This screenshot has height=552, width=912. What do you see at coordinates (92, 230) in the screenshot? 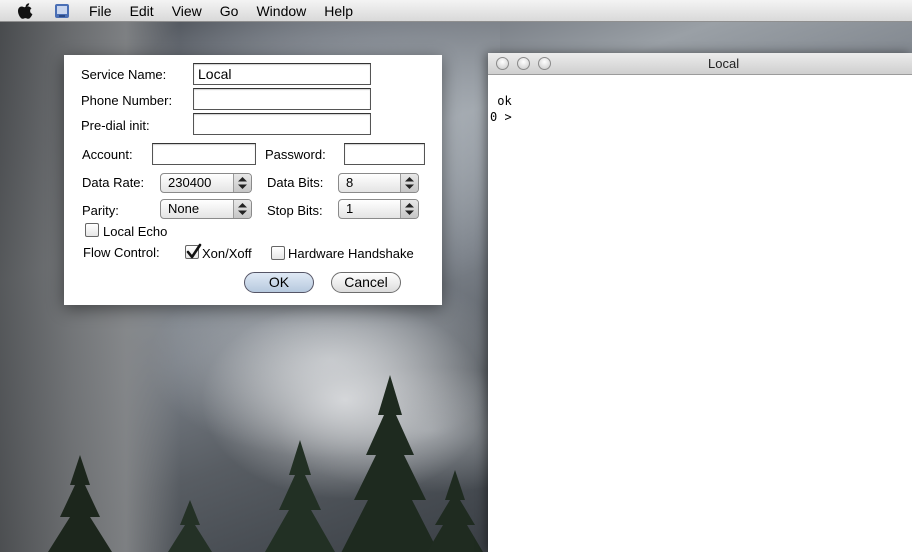
I see `local-echo-checkbox` at bounding box center [92, 230].